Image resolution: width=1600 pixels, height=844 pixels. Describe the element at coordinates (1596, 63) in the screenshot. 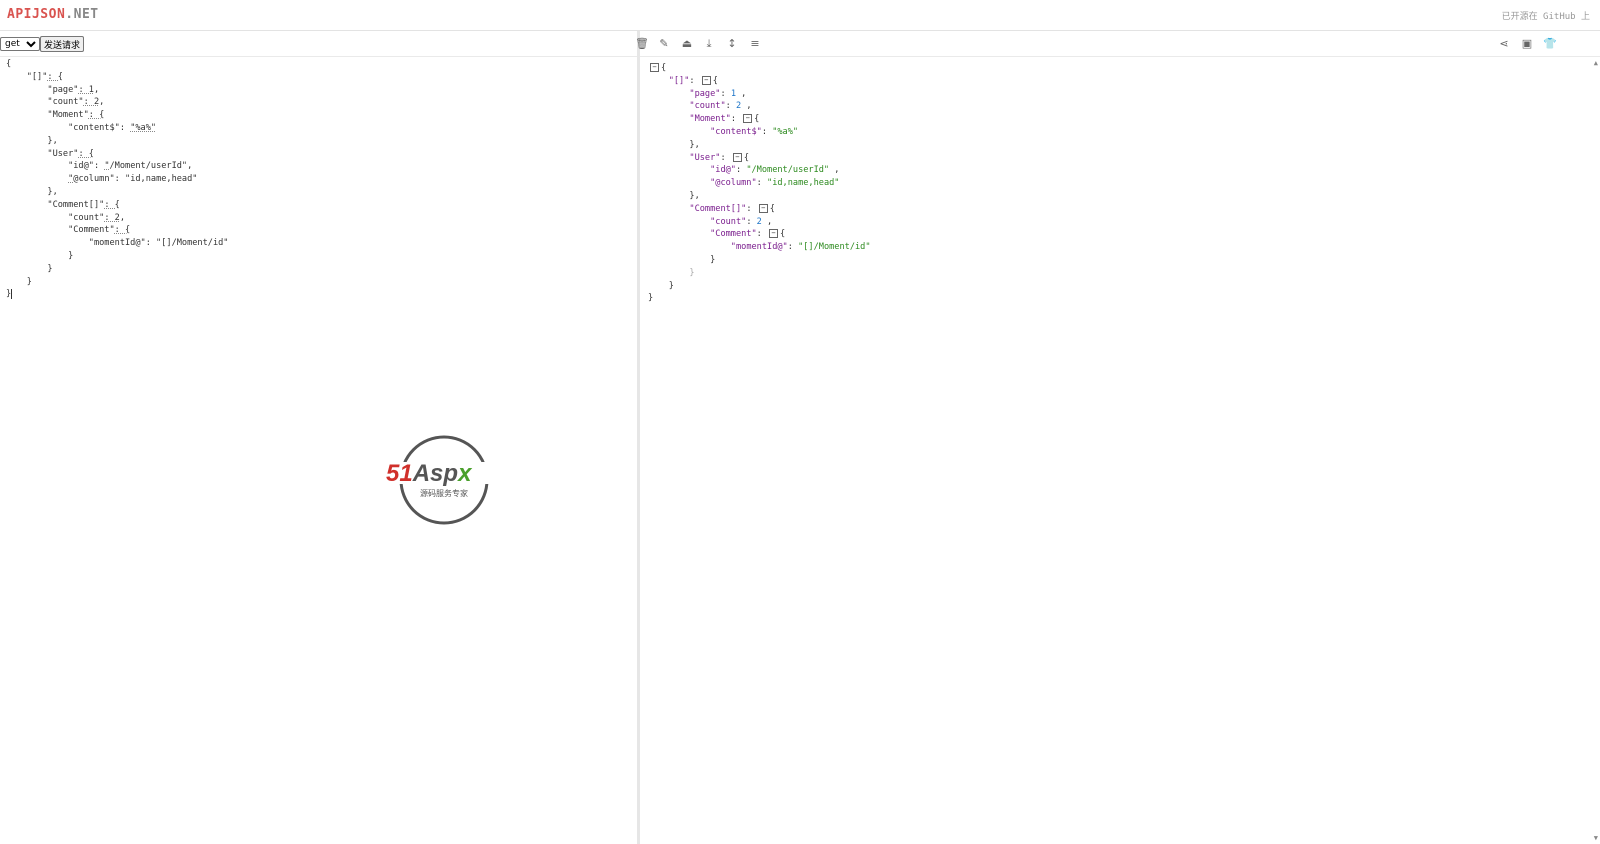

I see `scroll-up-icon: ▲` at that location.